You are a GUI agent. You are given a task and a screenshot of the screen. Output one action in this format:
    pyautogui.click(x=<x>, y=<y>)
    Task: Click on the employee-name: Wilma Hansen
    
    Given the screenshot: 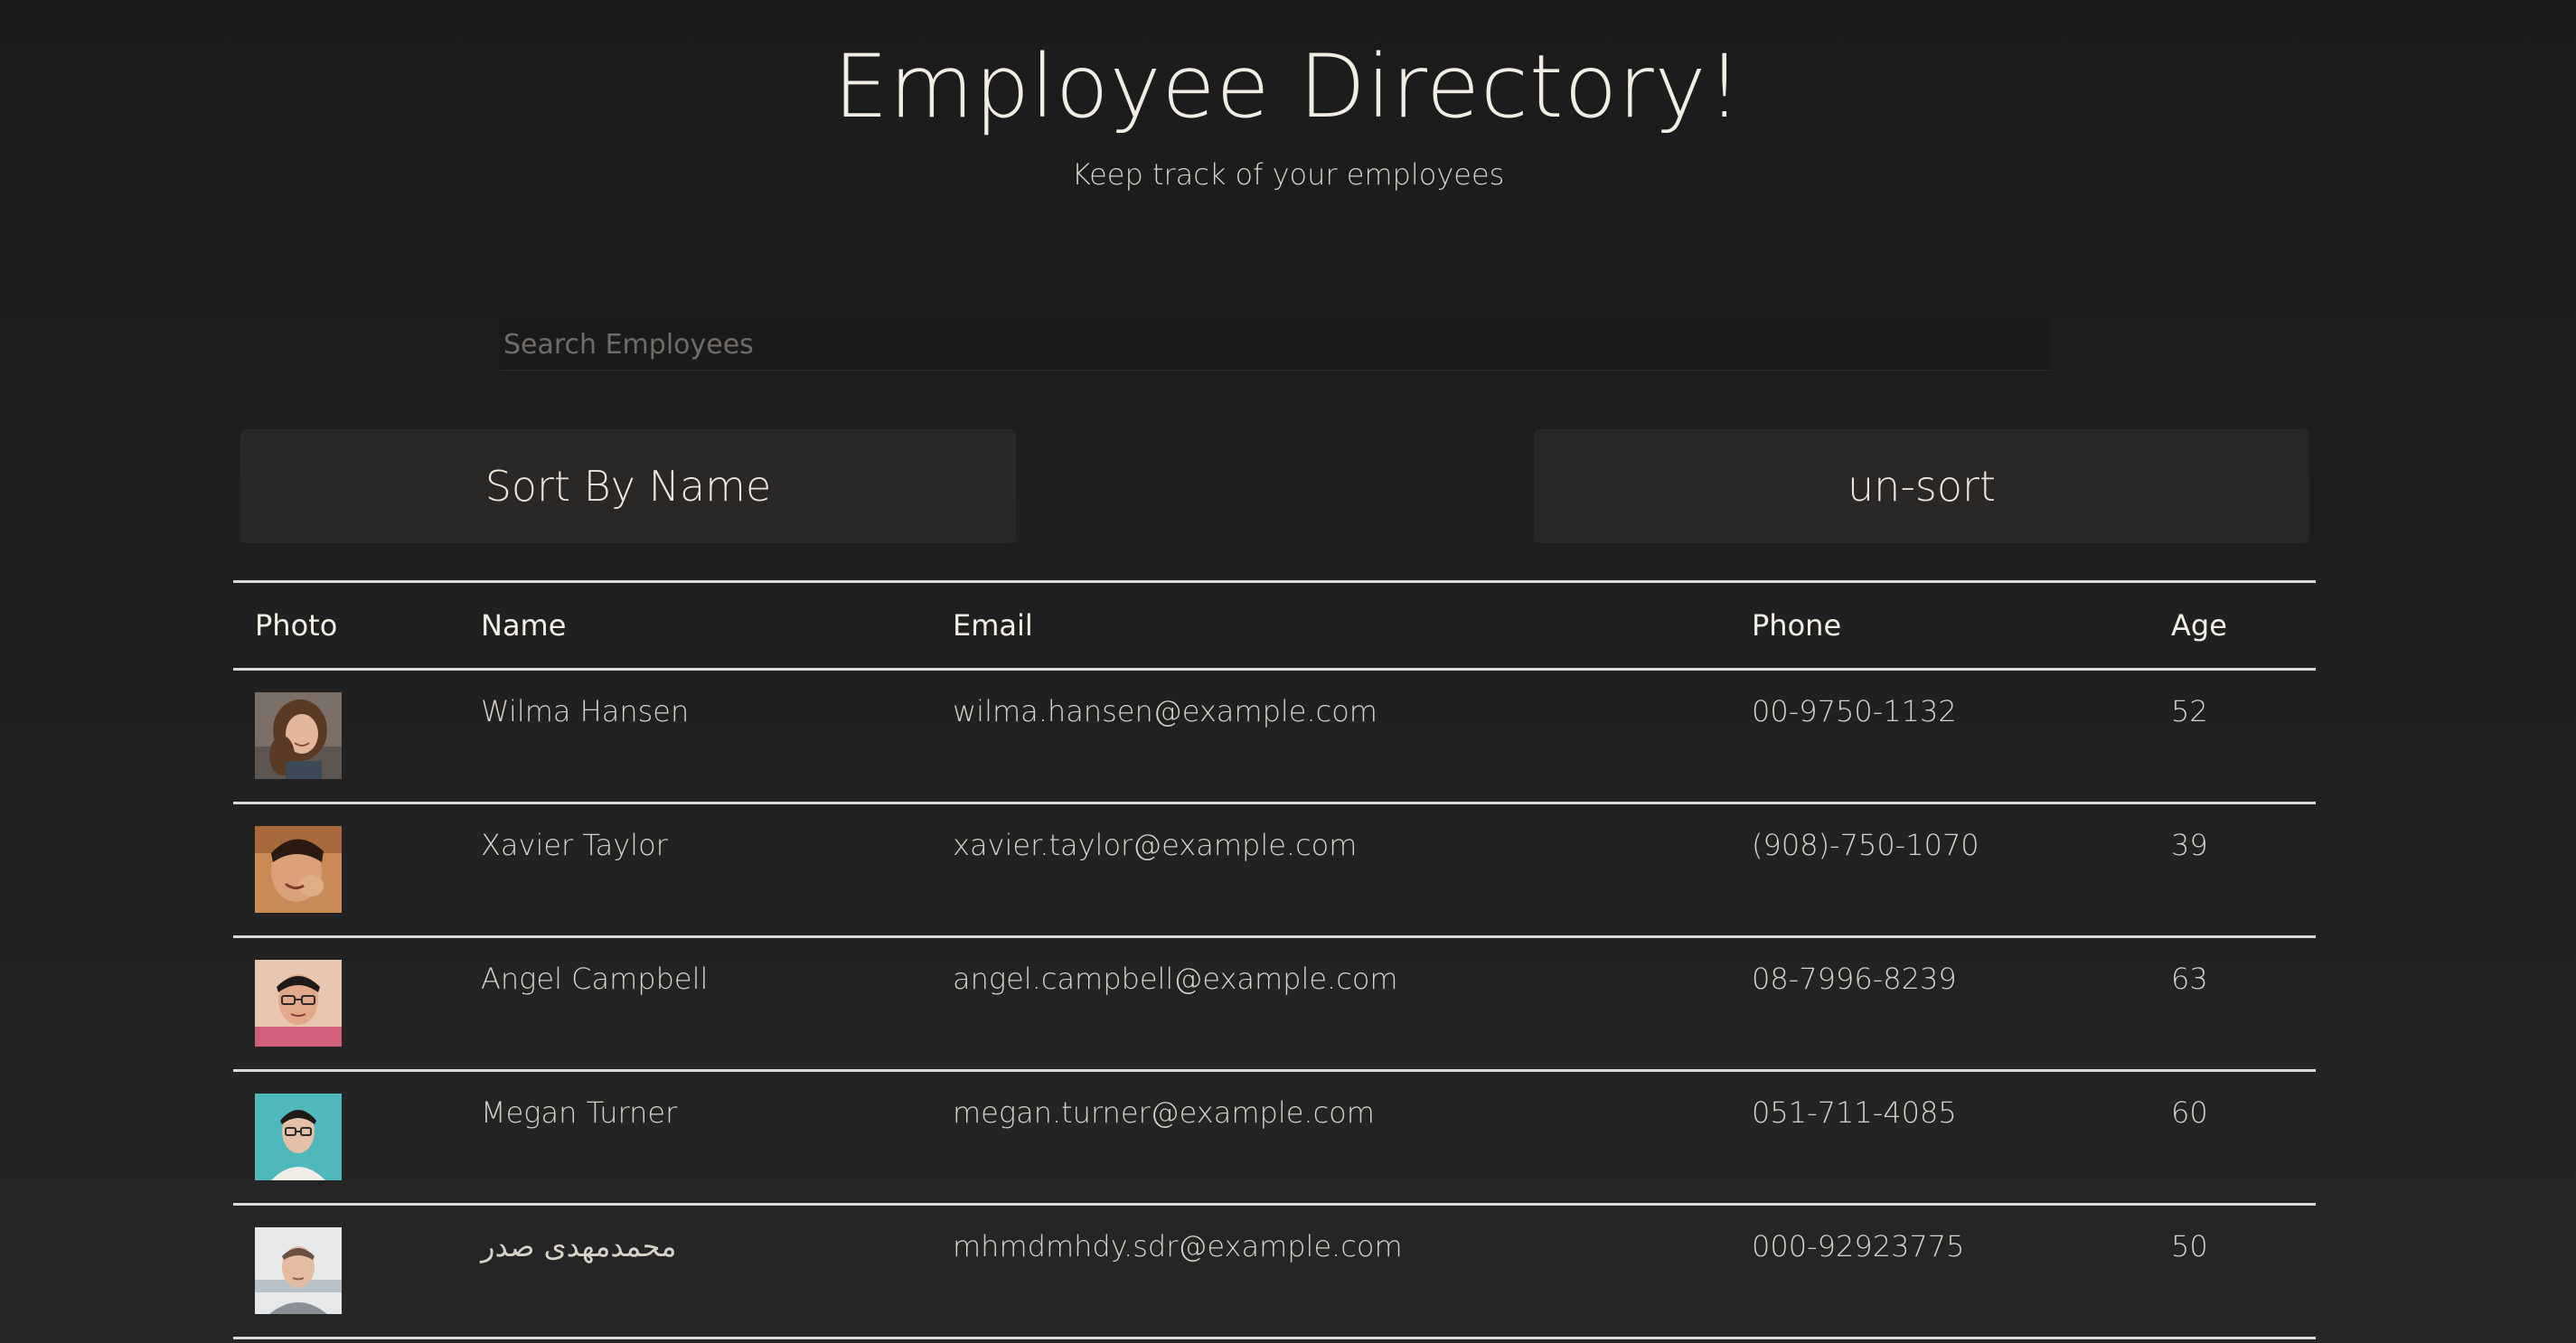 What is the action you would take?
    pyautogui.click(x=586, y=711)
    